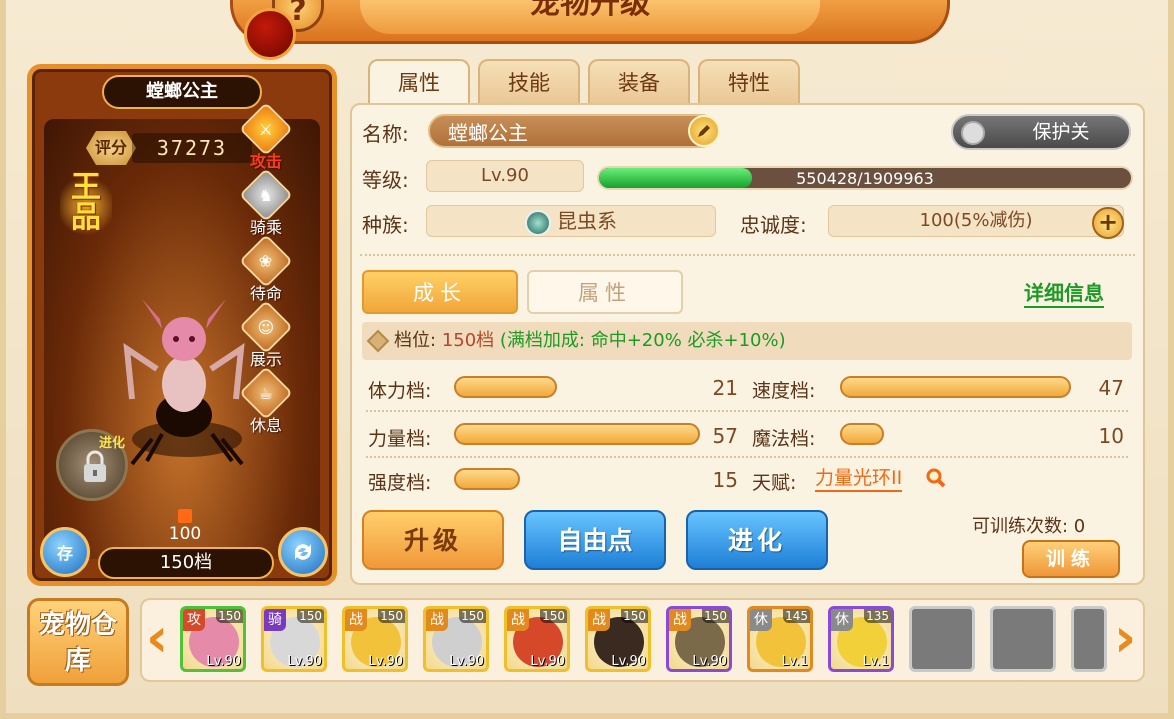  What do you see at coordinates (577, 434) in the screenshot?
I see `stat-bar-strength` at bounding box center [577, 434].